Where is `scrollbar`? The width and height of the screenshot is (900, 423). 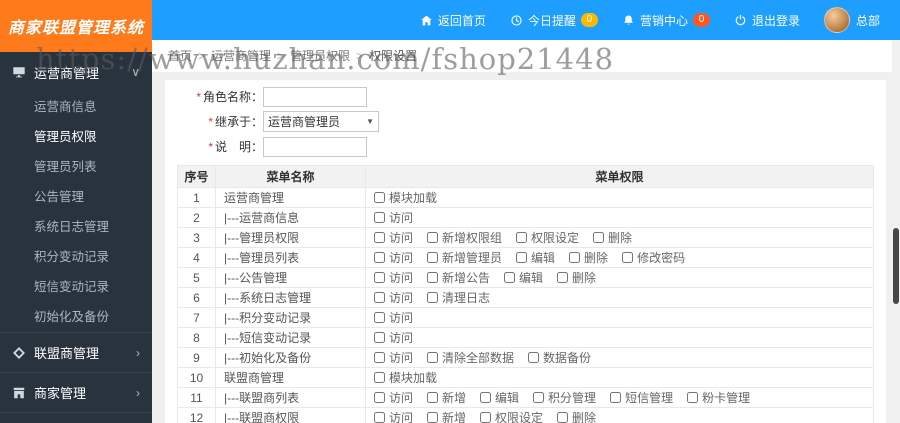
scrollbar is located at coordinates (896, 231).